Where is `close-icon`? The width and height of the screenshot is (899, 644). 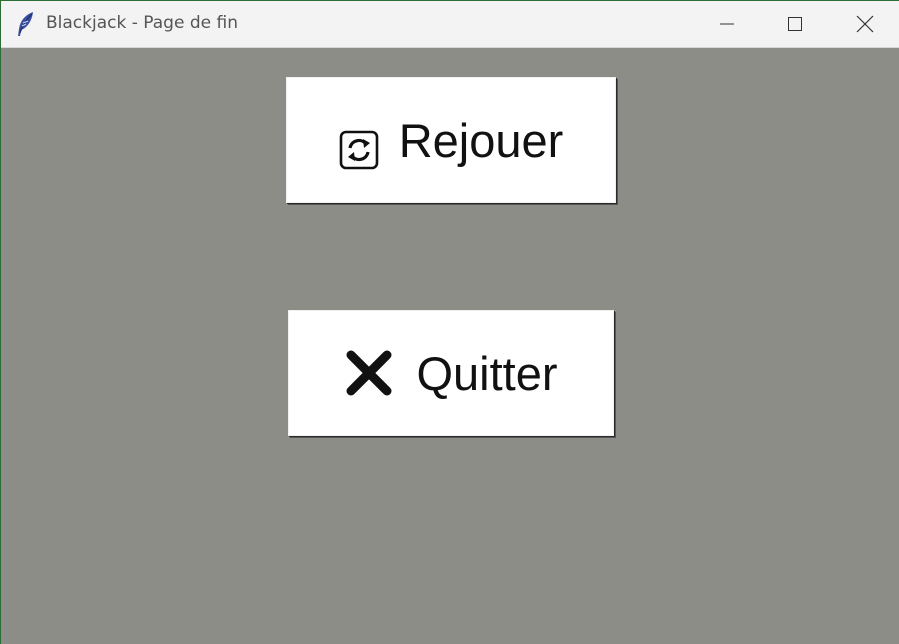
close-icon is located at coordinates (865, 24).